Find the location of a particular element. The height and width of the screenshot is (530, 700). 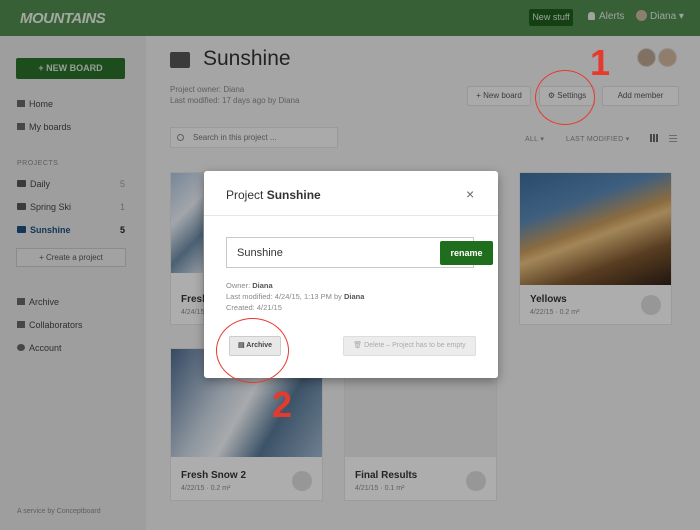

owner-name: Diana is located at coordinates (262, 285).